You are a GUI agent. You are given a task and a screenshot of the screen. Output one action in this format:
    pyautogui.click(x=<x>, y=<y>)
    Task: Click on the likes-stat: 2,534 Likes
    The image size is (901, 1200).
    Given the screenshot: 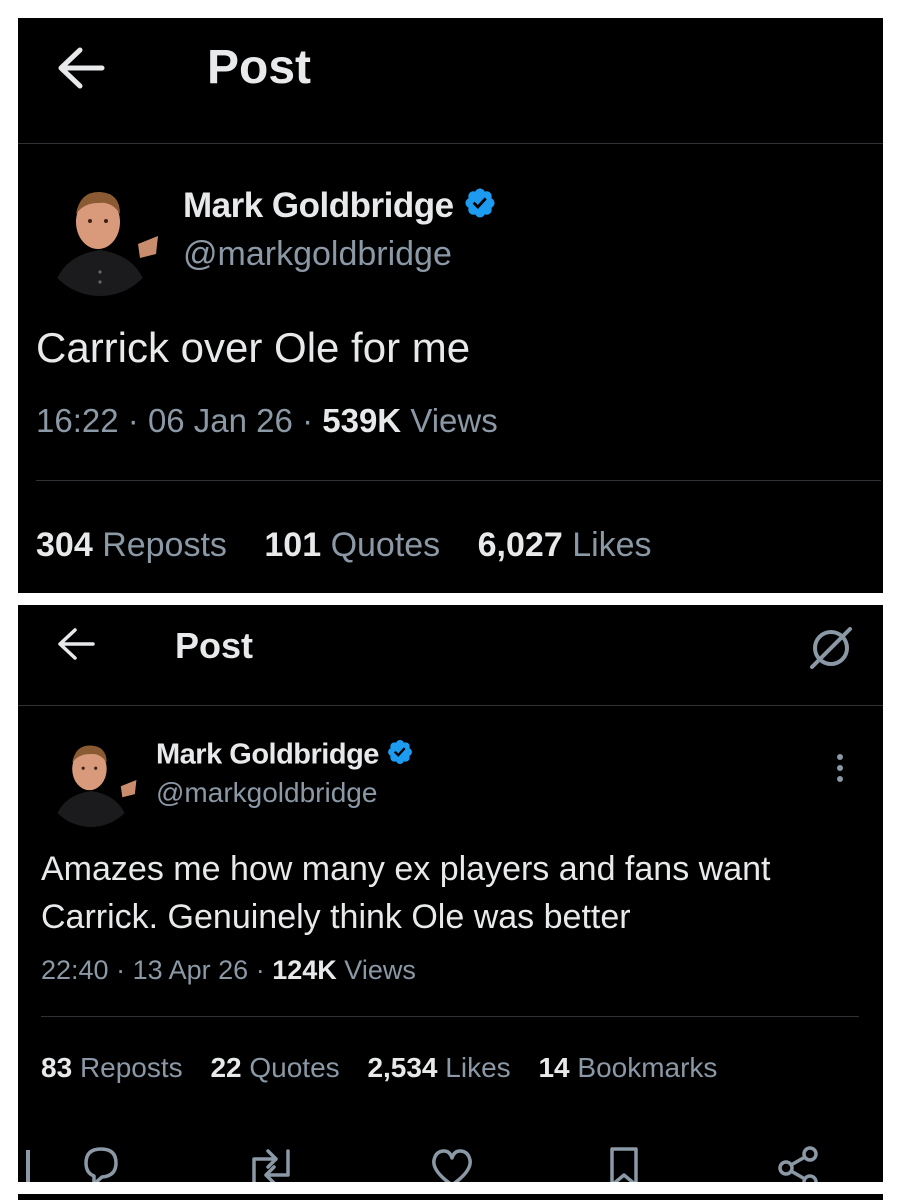 What is the action you would take?
    pyautogui.click(x=438, y=1068)
    